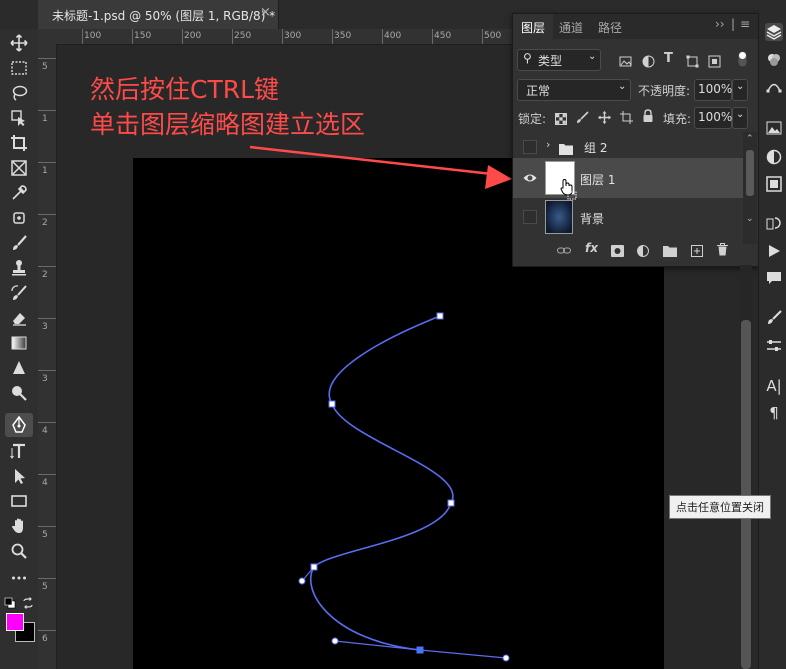 The image size is (786, 669). Describe the element at coordinates (564, 251) in the screenshot. I see `link-layers-icon` at that location.